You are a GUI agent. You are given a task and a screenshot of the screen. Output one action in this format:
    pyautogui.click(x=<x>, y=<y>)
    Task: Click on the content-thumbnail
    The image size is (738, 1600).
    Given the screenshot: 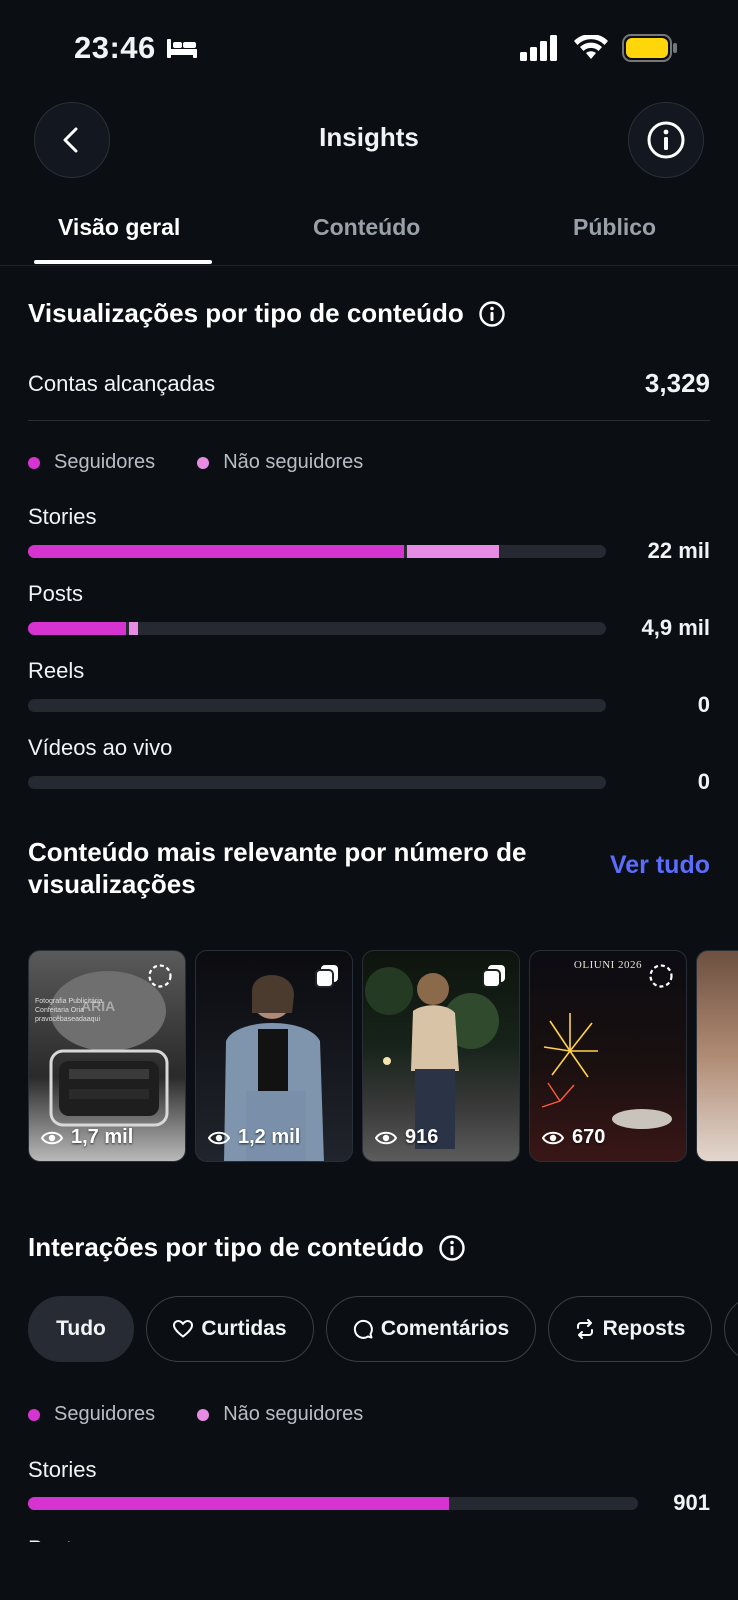 What is the action you would take?
    pyautogui.click(x=717, y=1056)
    